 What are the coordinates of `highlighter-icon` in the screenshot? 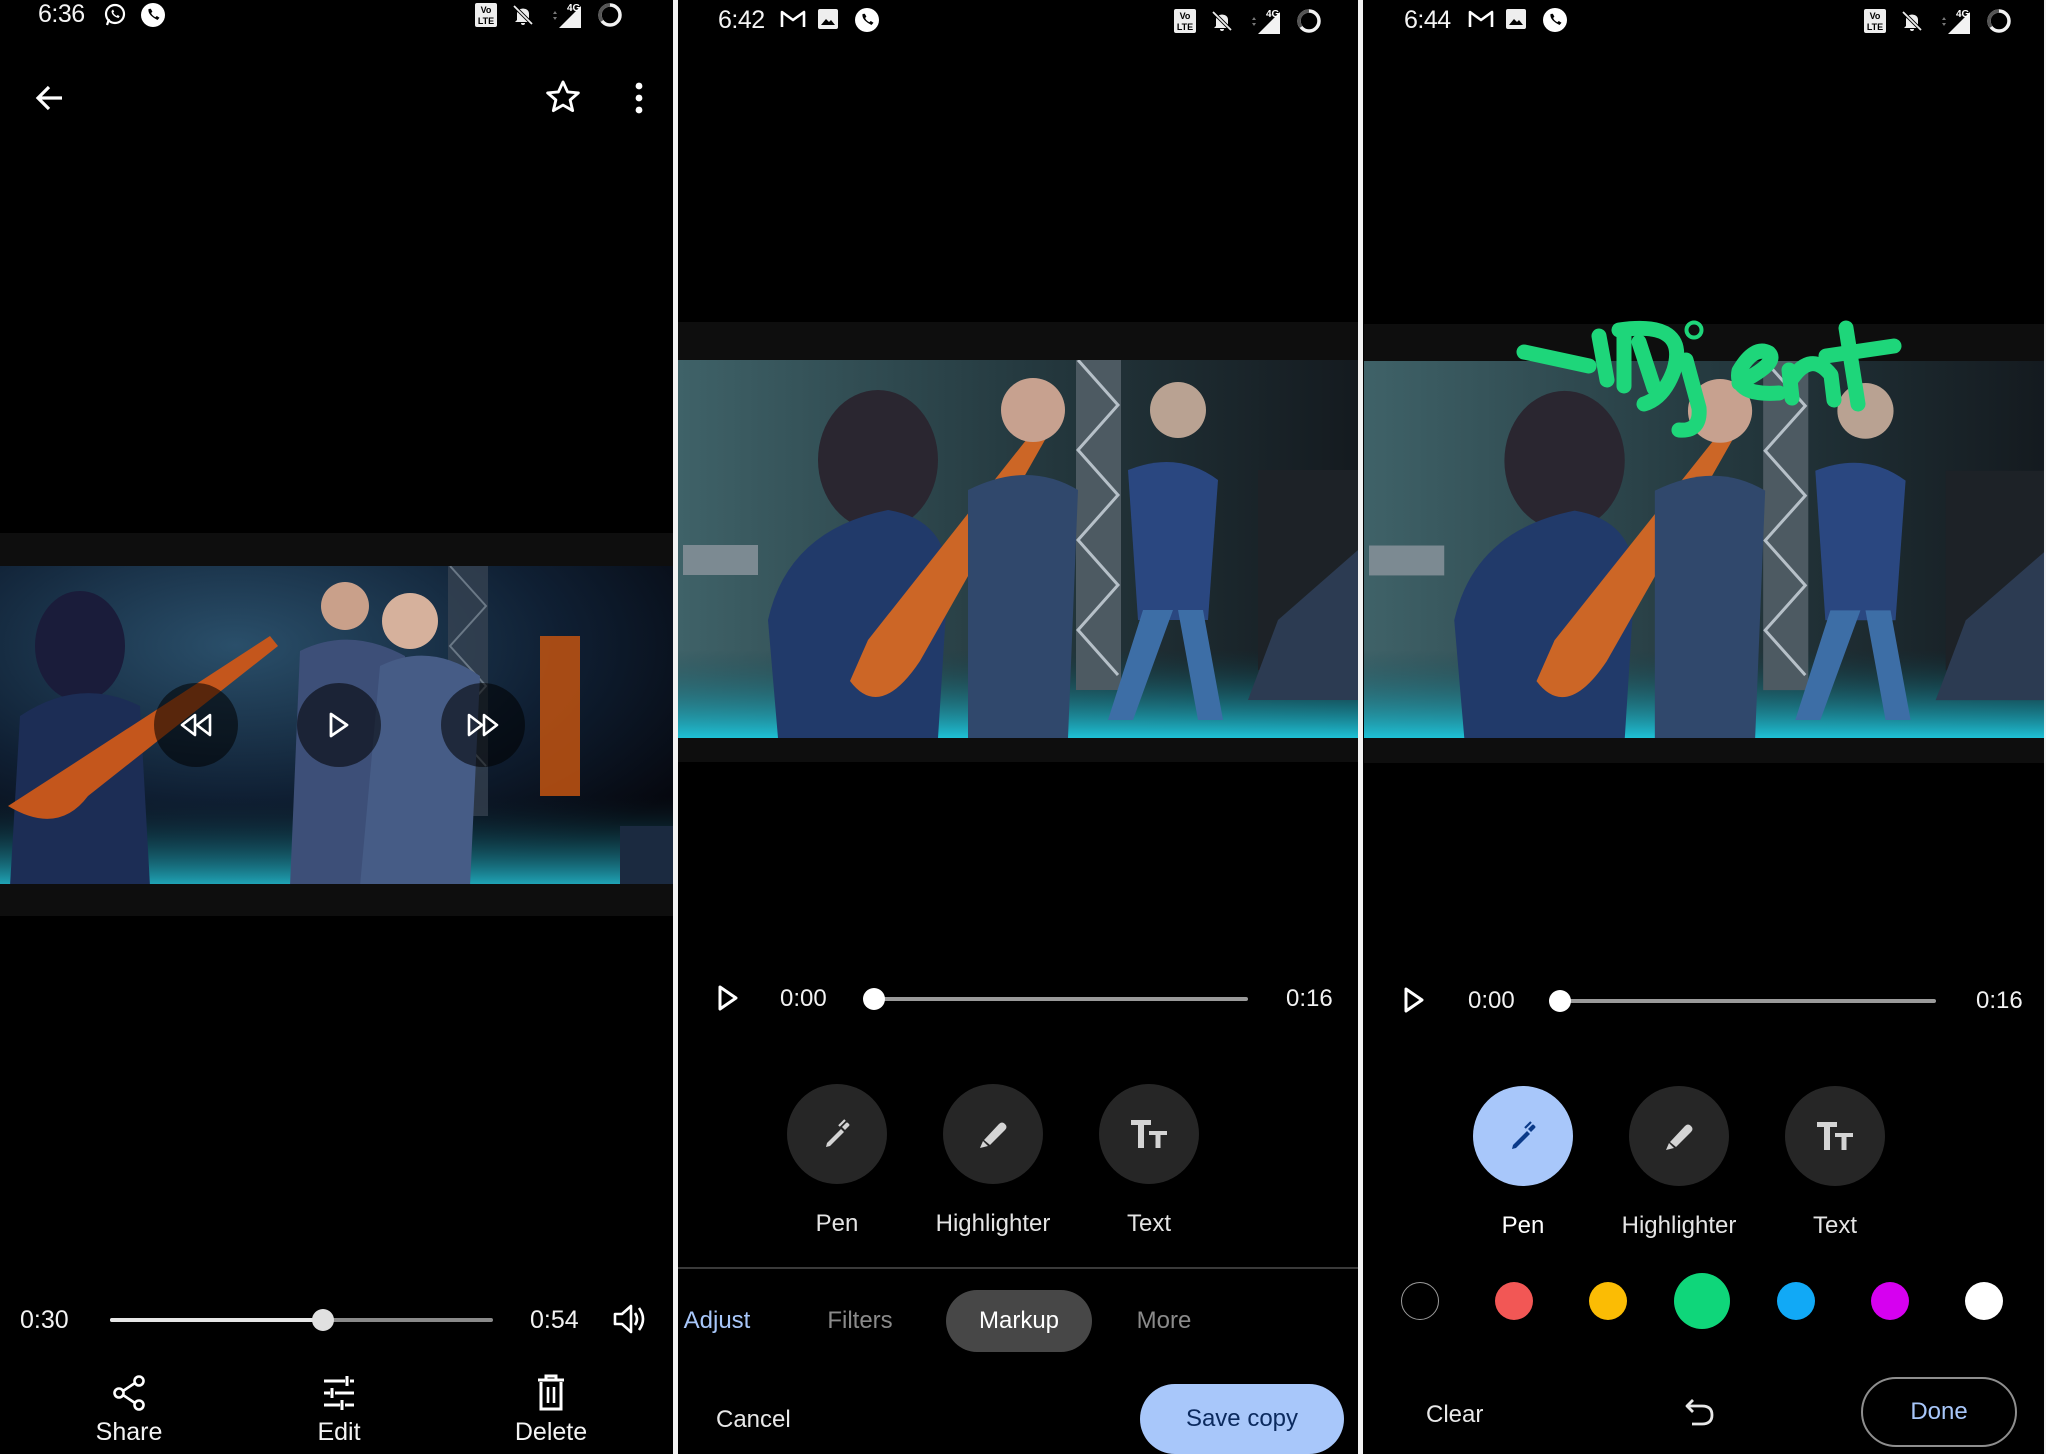 It's located at (1679, 1137).